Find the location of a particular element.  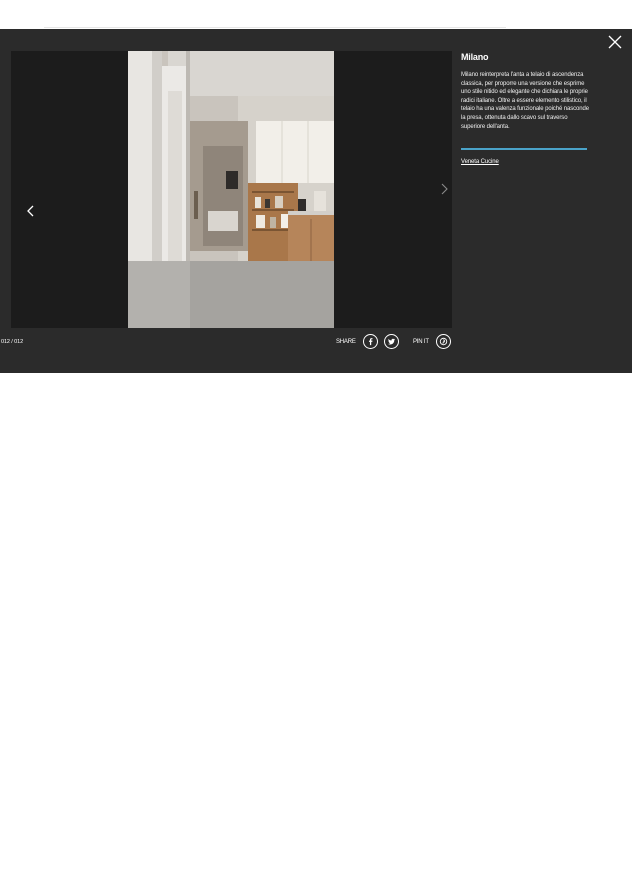

pin-it-label: PIN IT is located at coordinates (421, 342).